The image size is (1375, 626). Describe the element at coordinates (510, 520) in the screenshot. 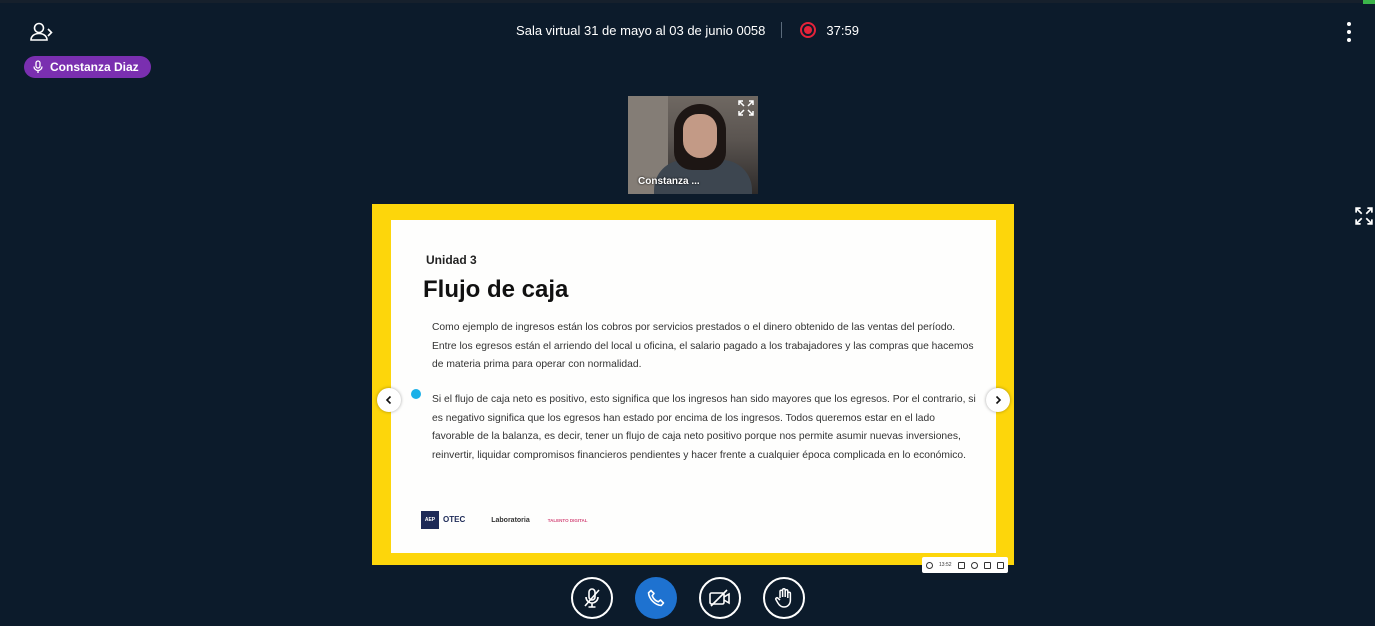

I see `laboratoria-logo: Laboratoria` at that location.